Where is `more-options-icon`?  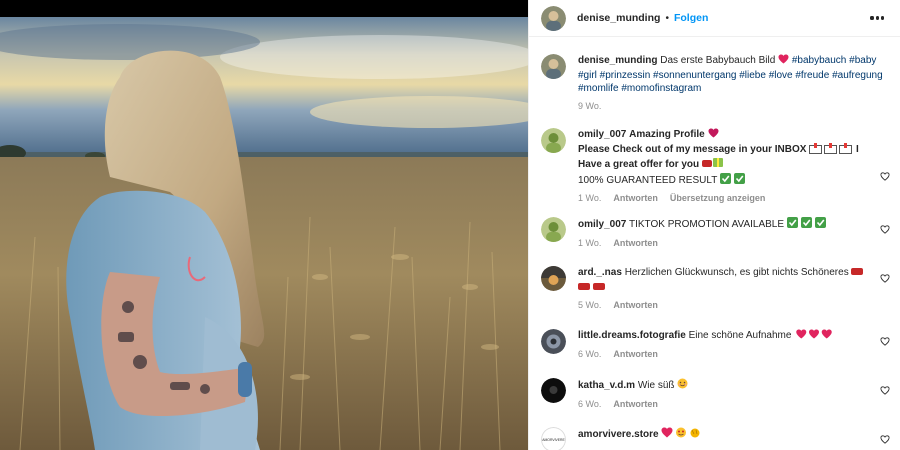 more-options-icon is located at coordinates (877, 17).